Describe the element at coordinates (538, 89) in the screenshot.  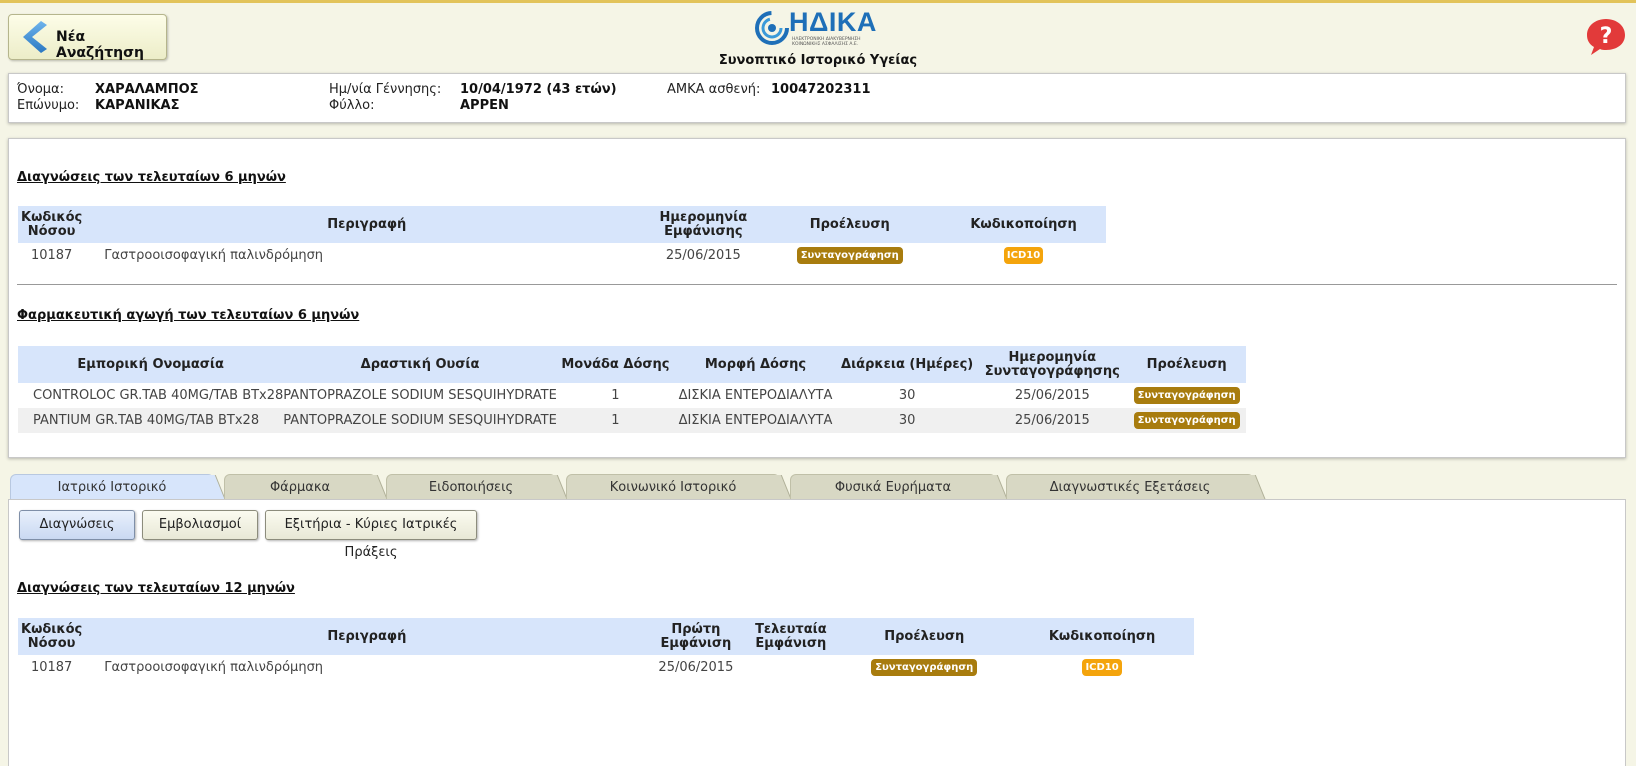
I see `dob-value: 10/04/1972 (43 ετών)` at that location.